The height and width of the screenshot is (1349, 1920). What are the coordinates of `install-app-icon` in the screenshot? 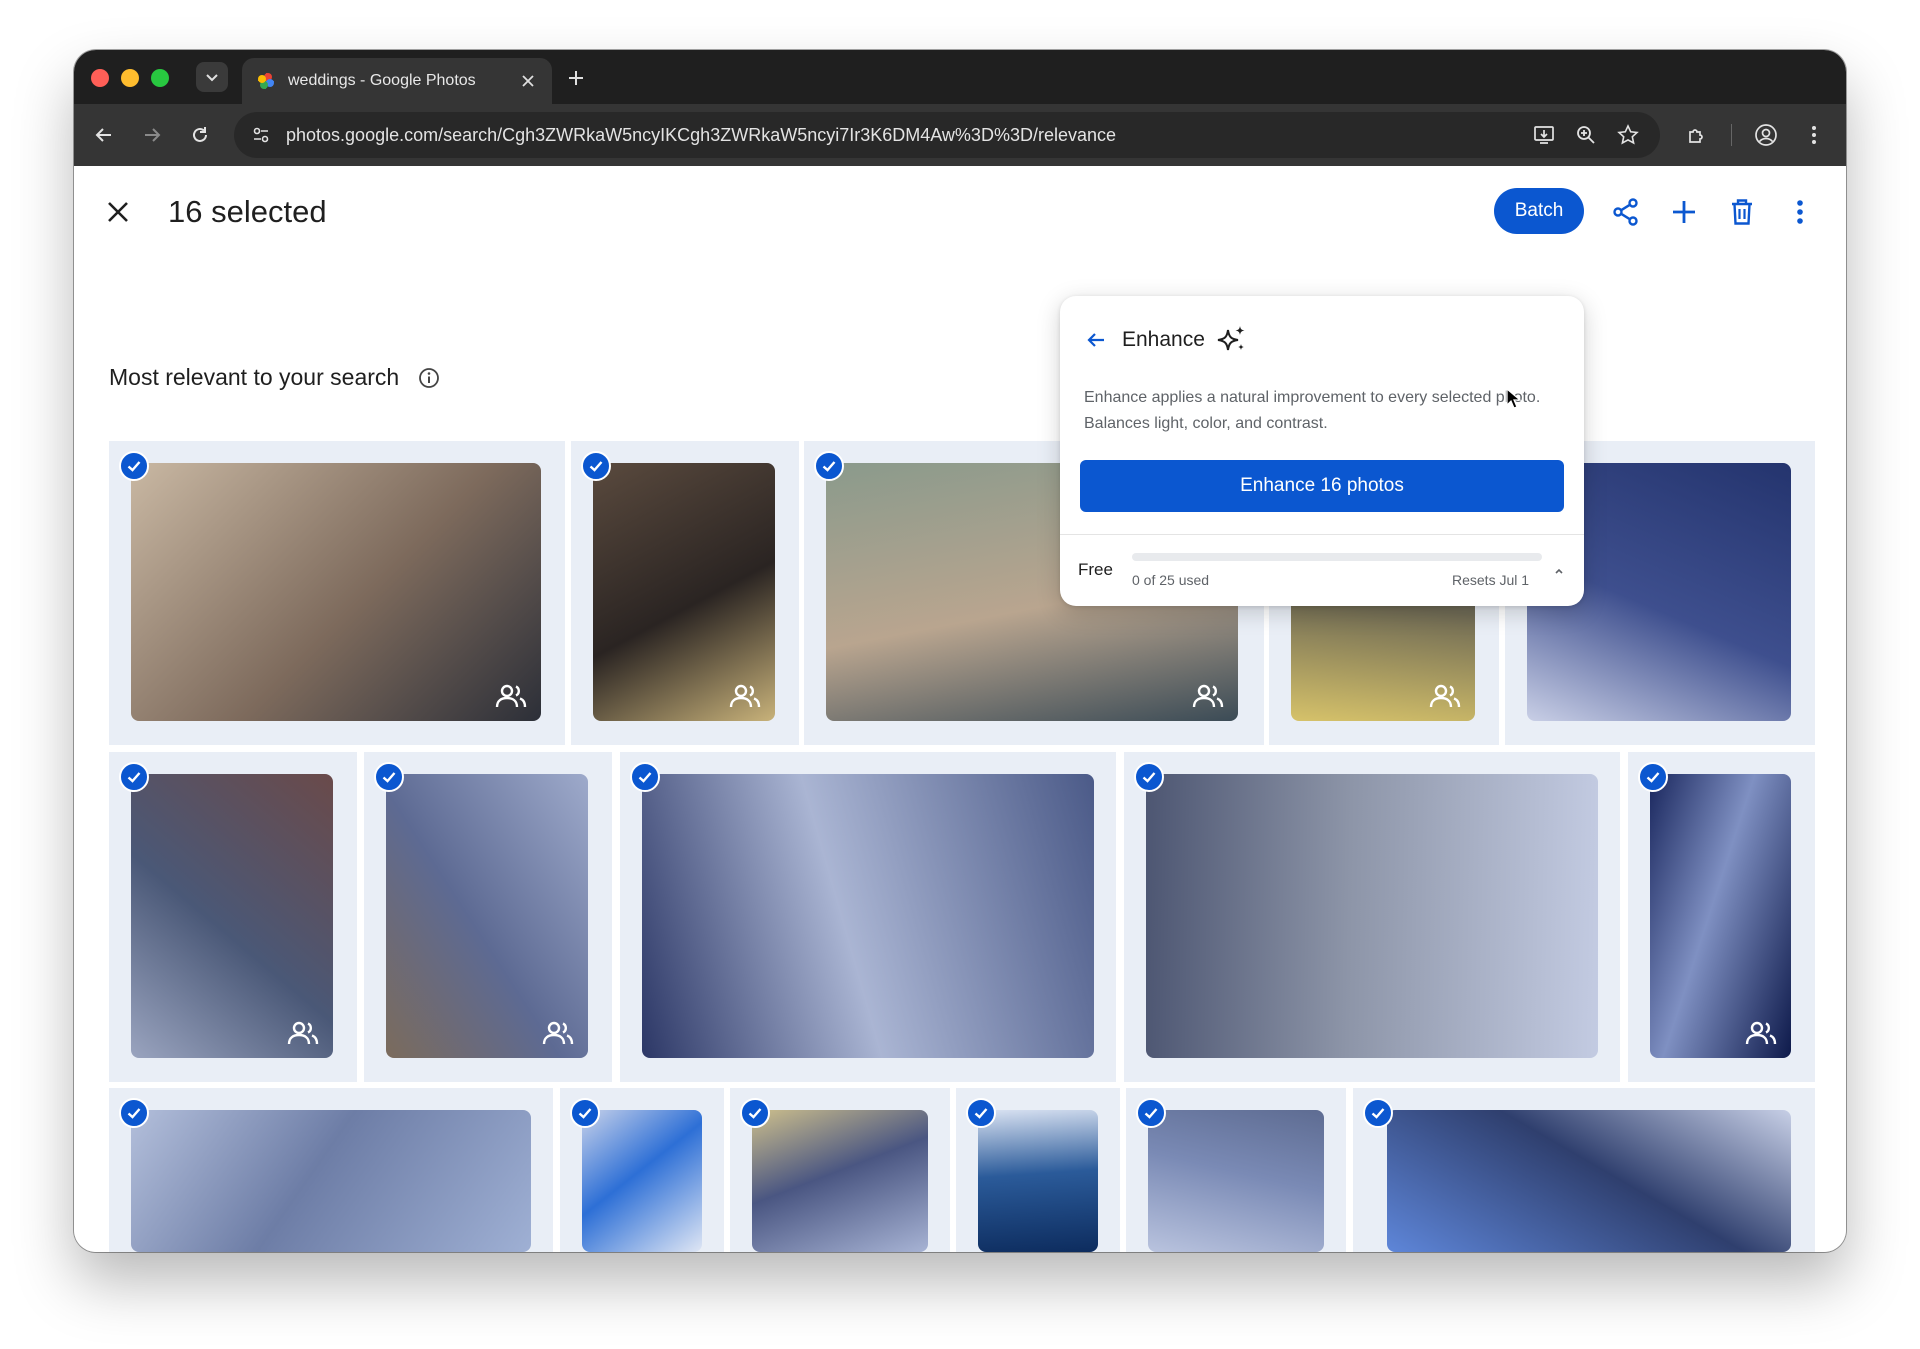 It's located at (1544, 135).